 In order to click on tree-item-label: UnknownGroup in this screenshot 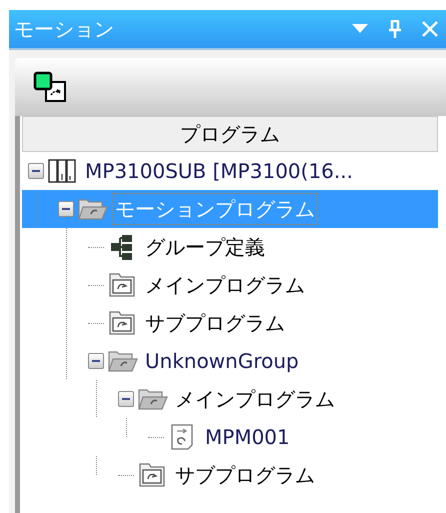, I will do `click(222, 361)`.